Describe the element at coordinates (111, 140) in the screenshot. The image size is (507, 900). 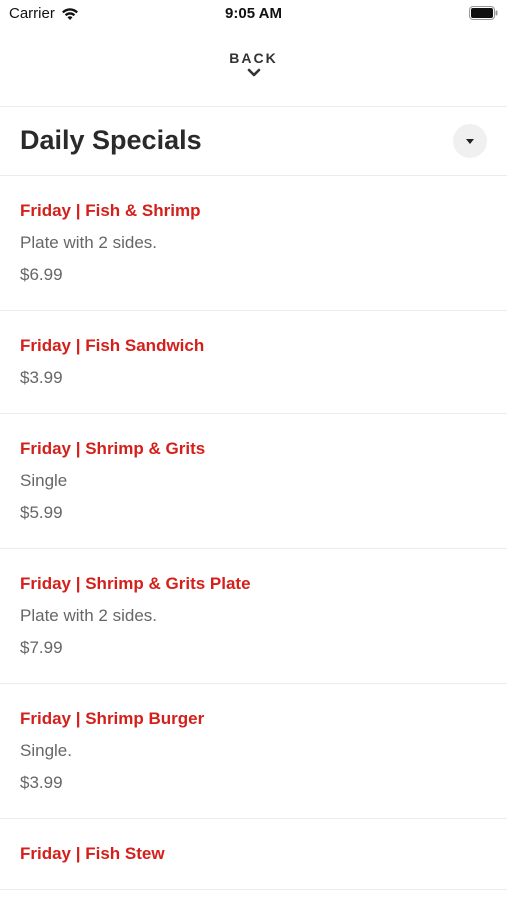
I see `section-title: Daily Specials` at that location.